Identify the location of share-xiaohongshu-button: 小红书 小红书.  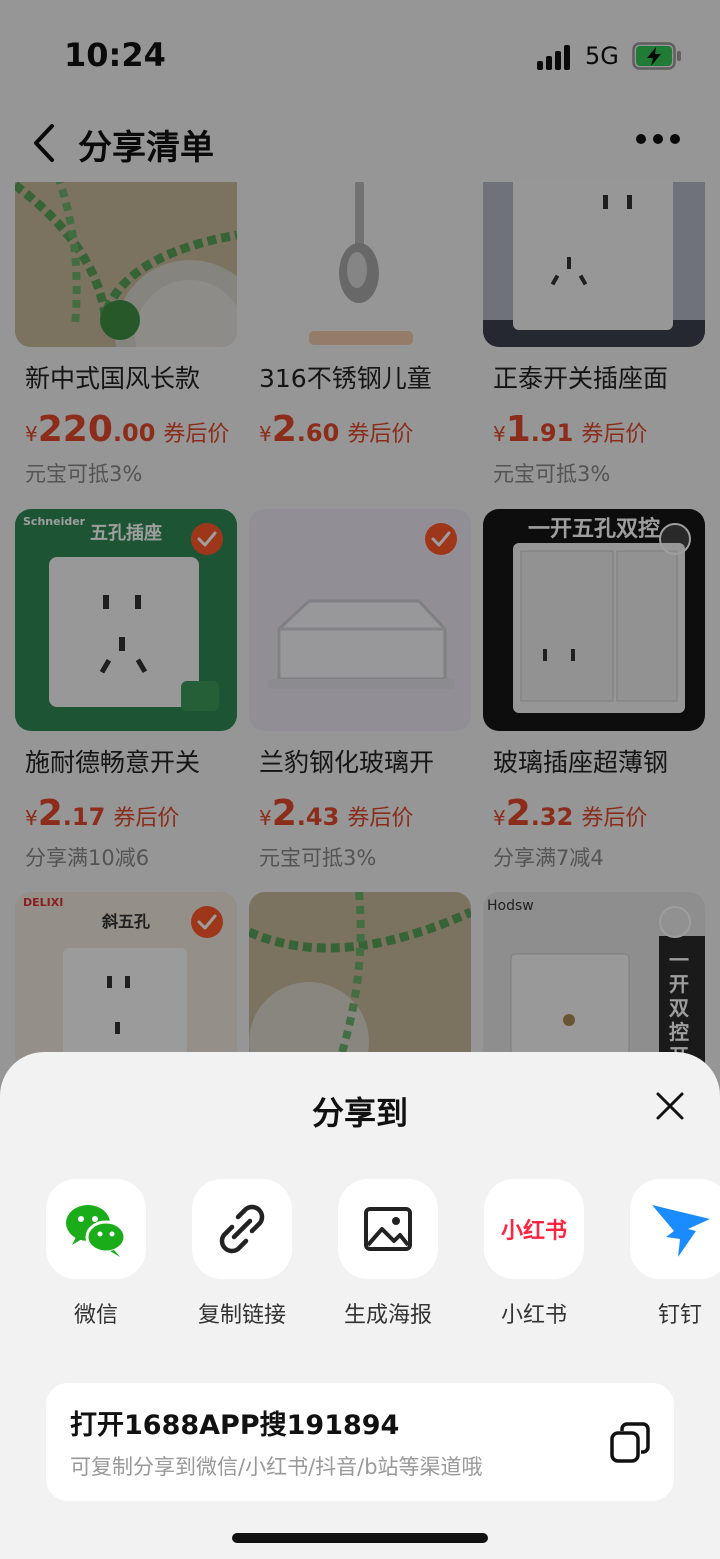
(534, 1253).